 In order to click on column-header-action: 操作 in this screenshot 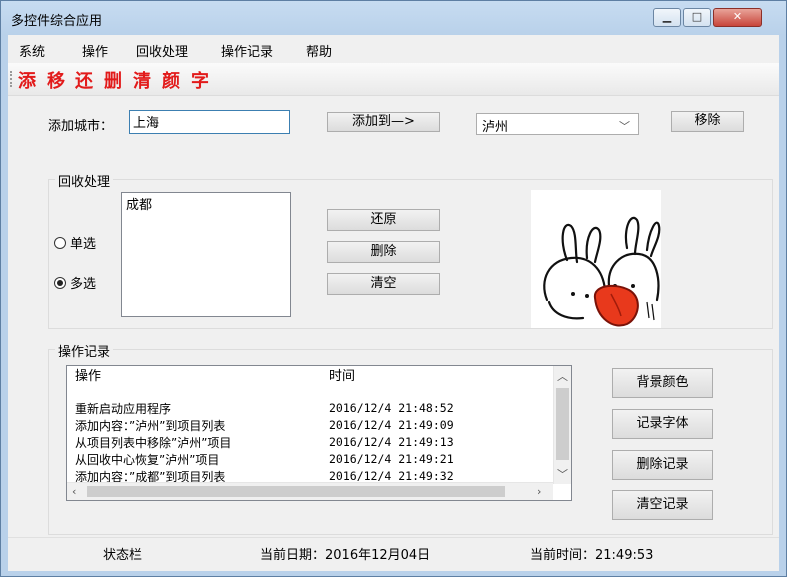, I will do `click(88, 377)`.